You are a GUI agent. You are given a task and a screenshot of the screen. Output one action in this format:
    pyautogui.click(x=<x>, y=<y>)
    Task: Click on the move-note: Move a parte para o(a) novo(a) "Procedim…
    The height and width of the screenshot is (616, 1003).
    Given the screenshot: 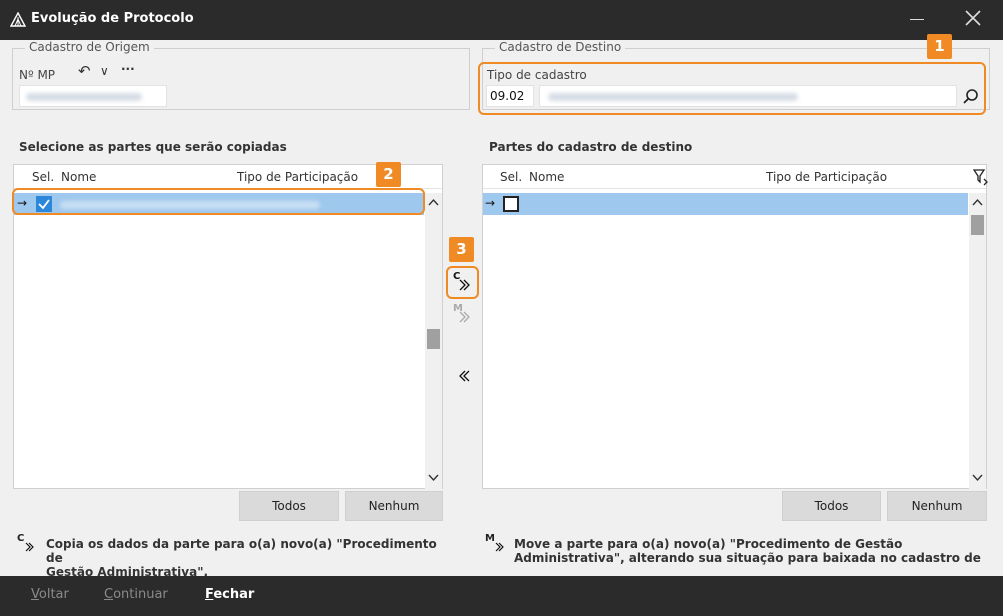 What is the action you would take?
    pyautogui.click(x=754, y=551)
    